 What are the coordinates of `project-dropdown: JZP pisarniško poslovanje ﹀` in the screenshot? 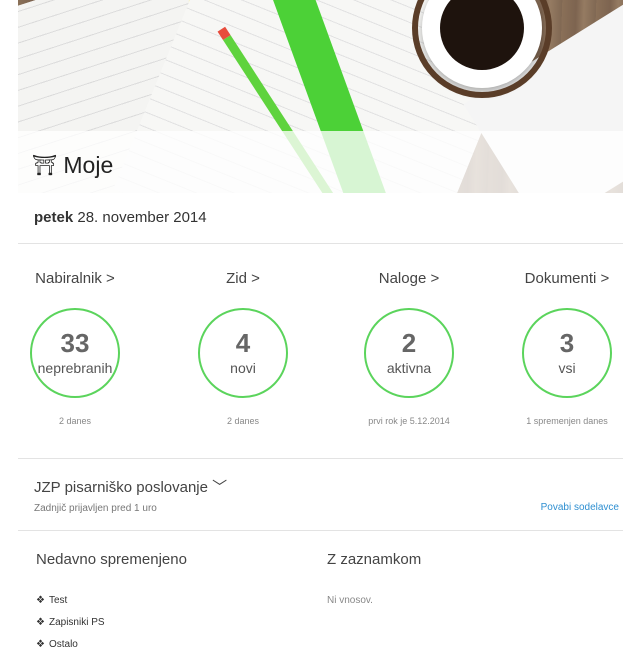 It's located at (130, 486).